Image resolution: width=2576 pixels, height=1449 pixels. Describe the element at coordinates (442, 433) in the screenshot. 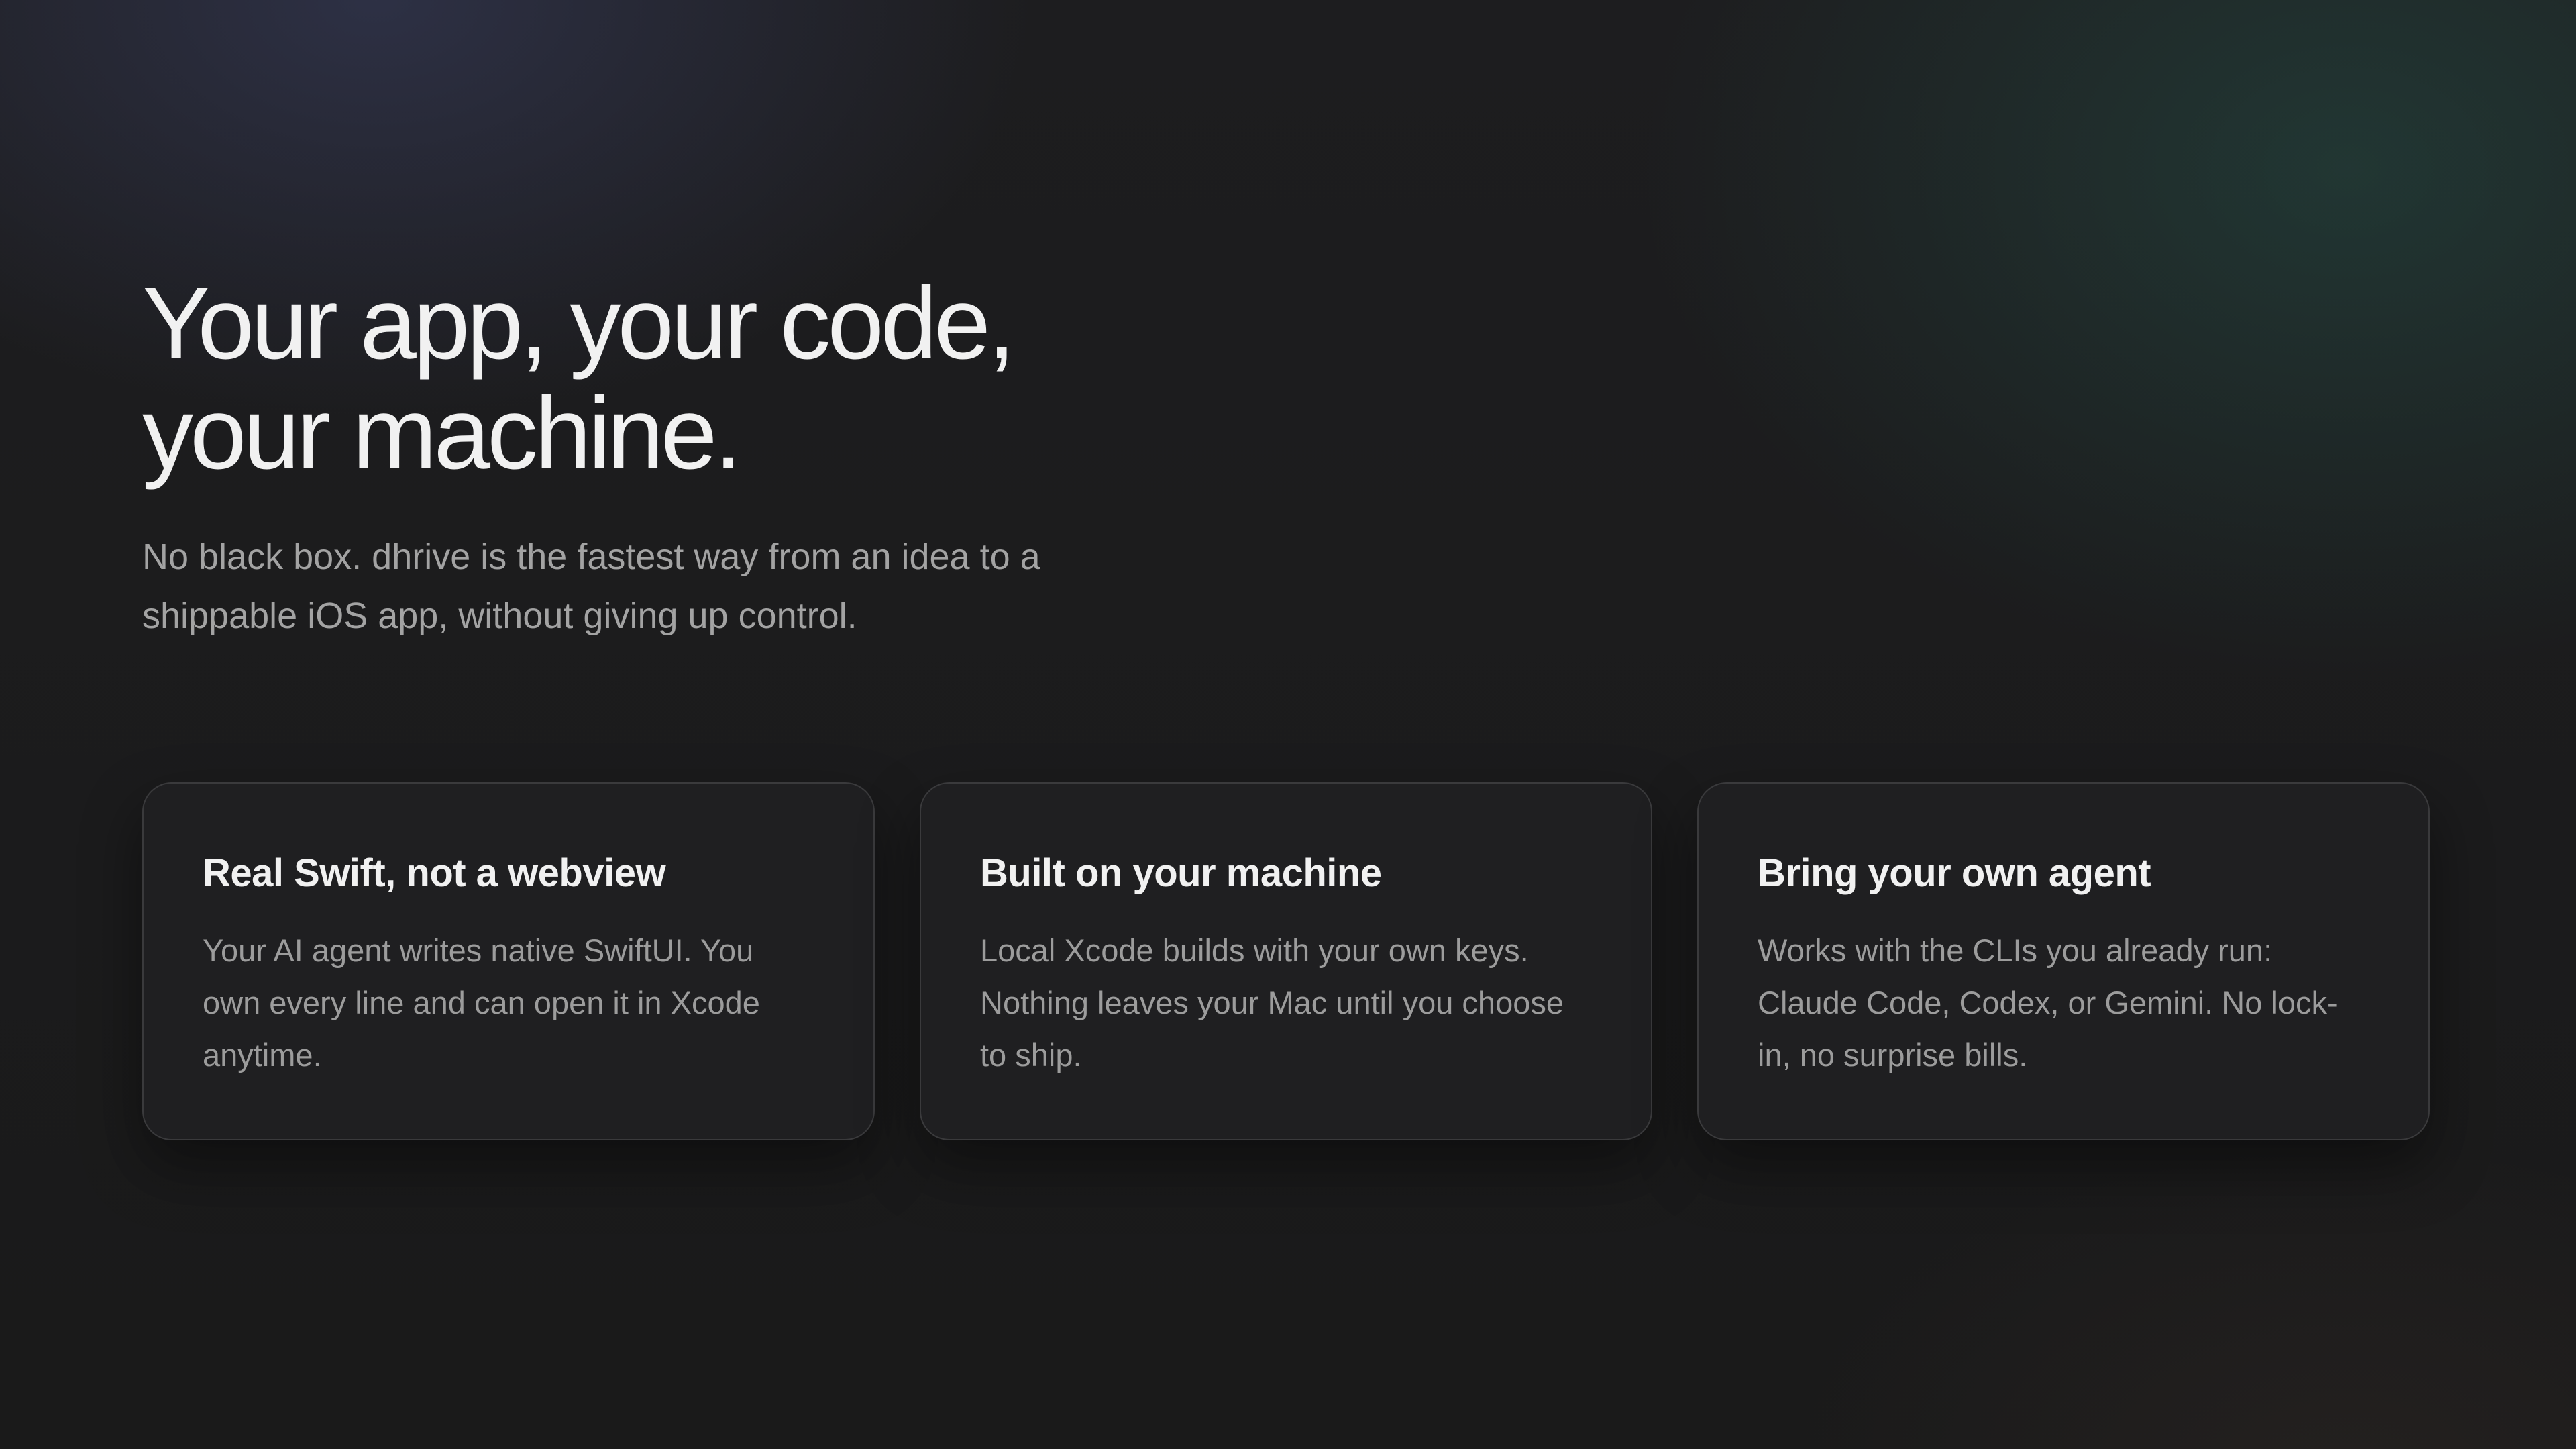

I see `hero-headline-line-2: your machine.` at that location.